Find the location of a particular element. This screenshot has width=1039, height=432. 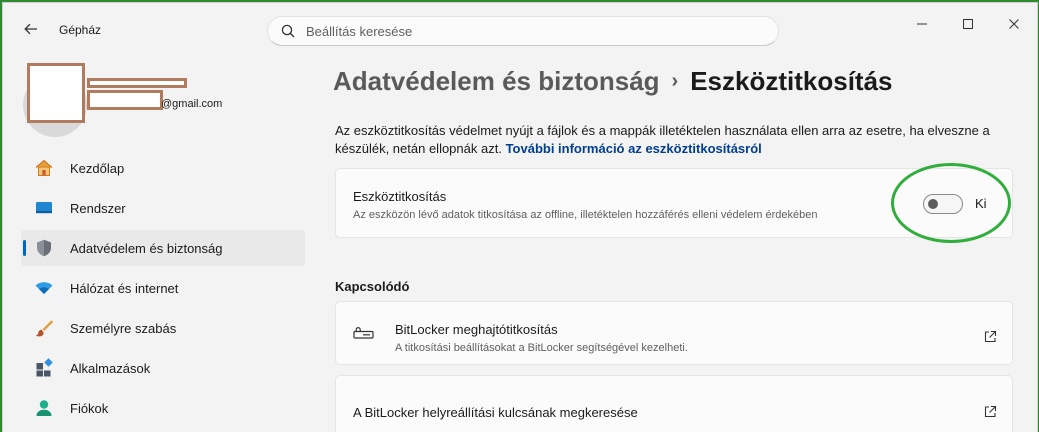

arrow-left-icon is located at coordinates (30, 29).